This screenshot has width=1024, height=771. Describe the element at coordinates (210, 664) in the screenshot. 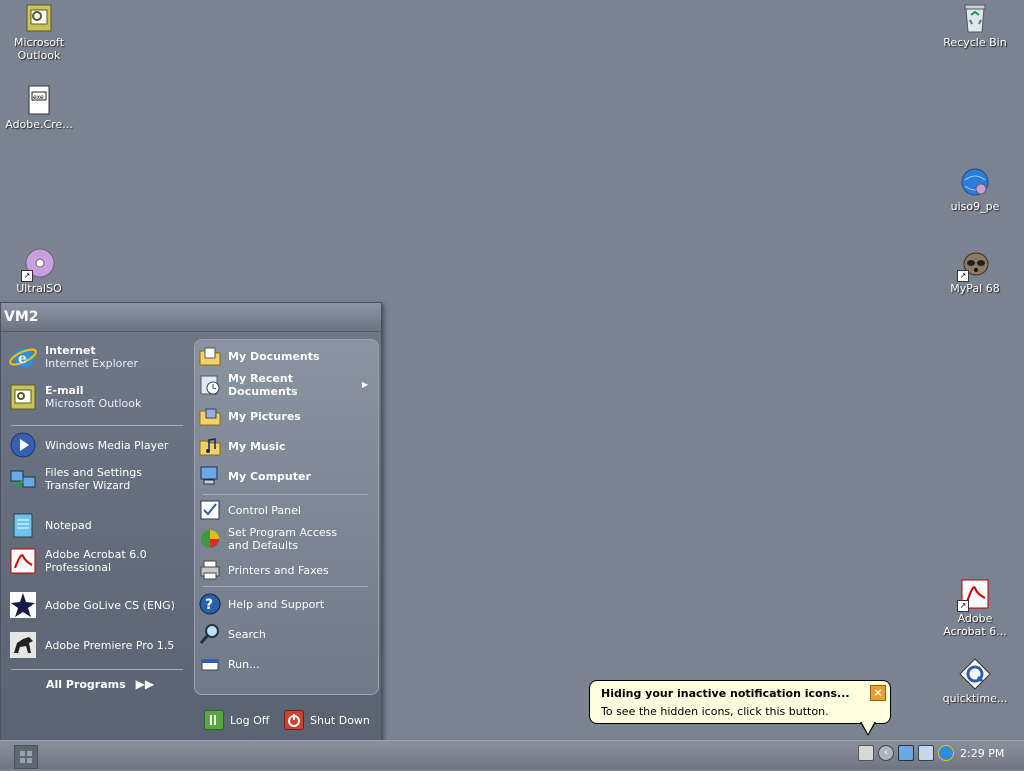

I see `run-icon` at that location.